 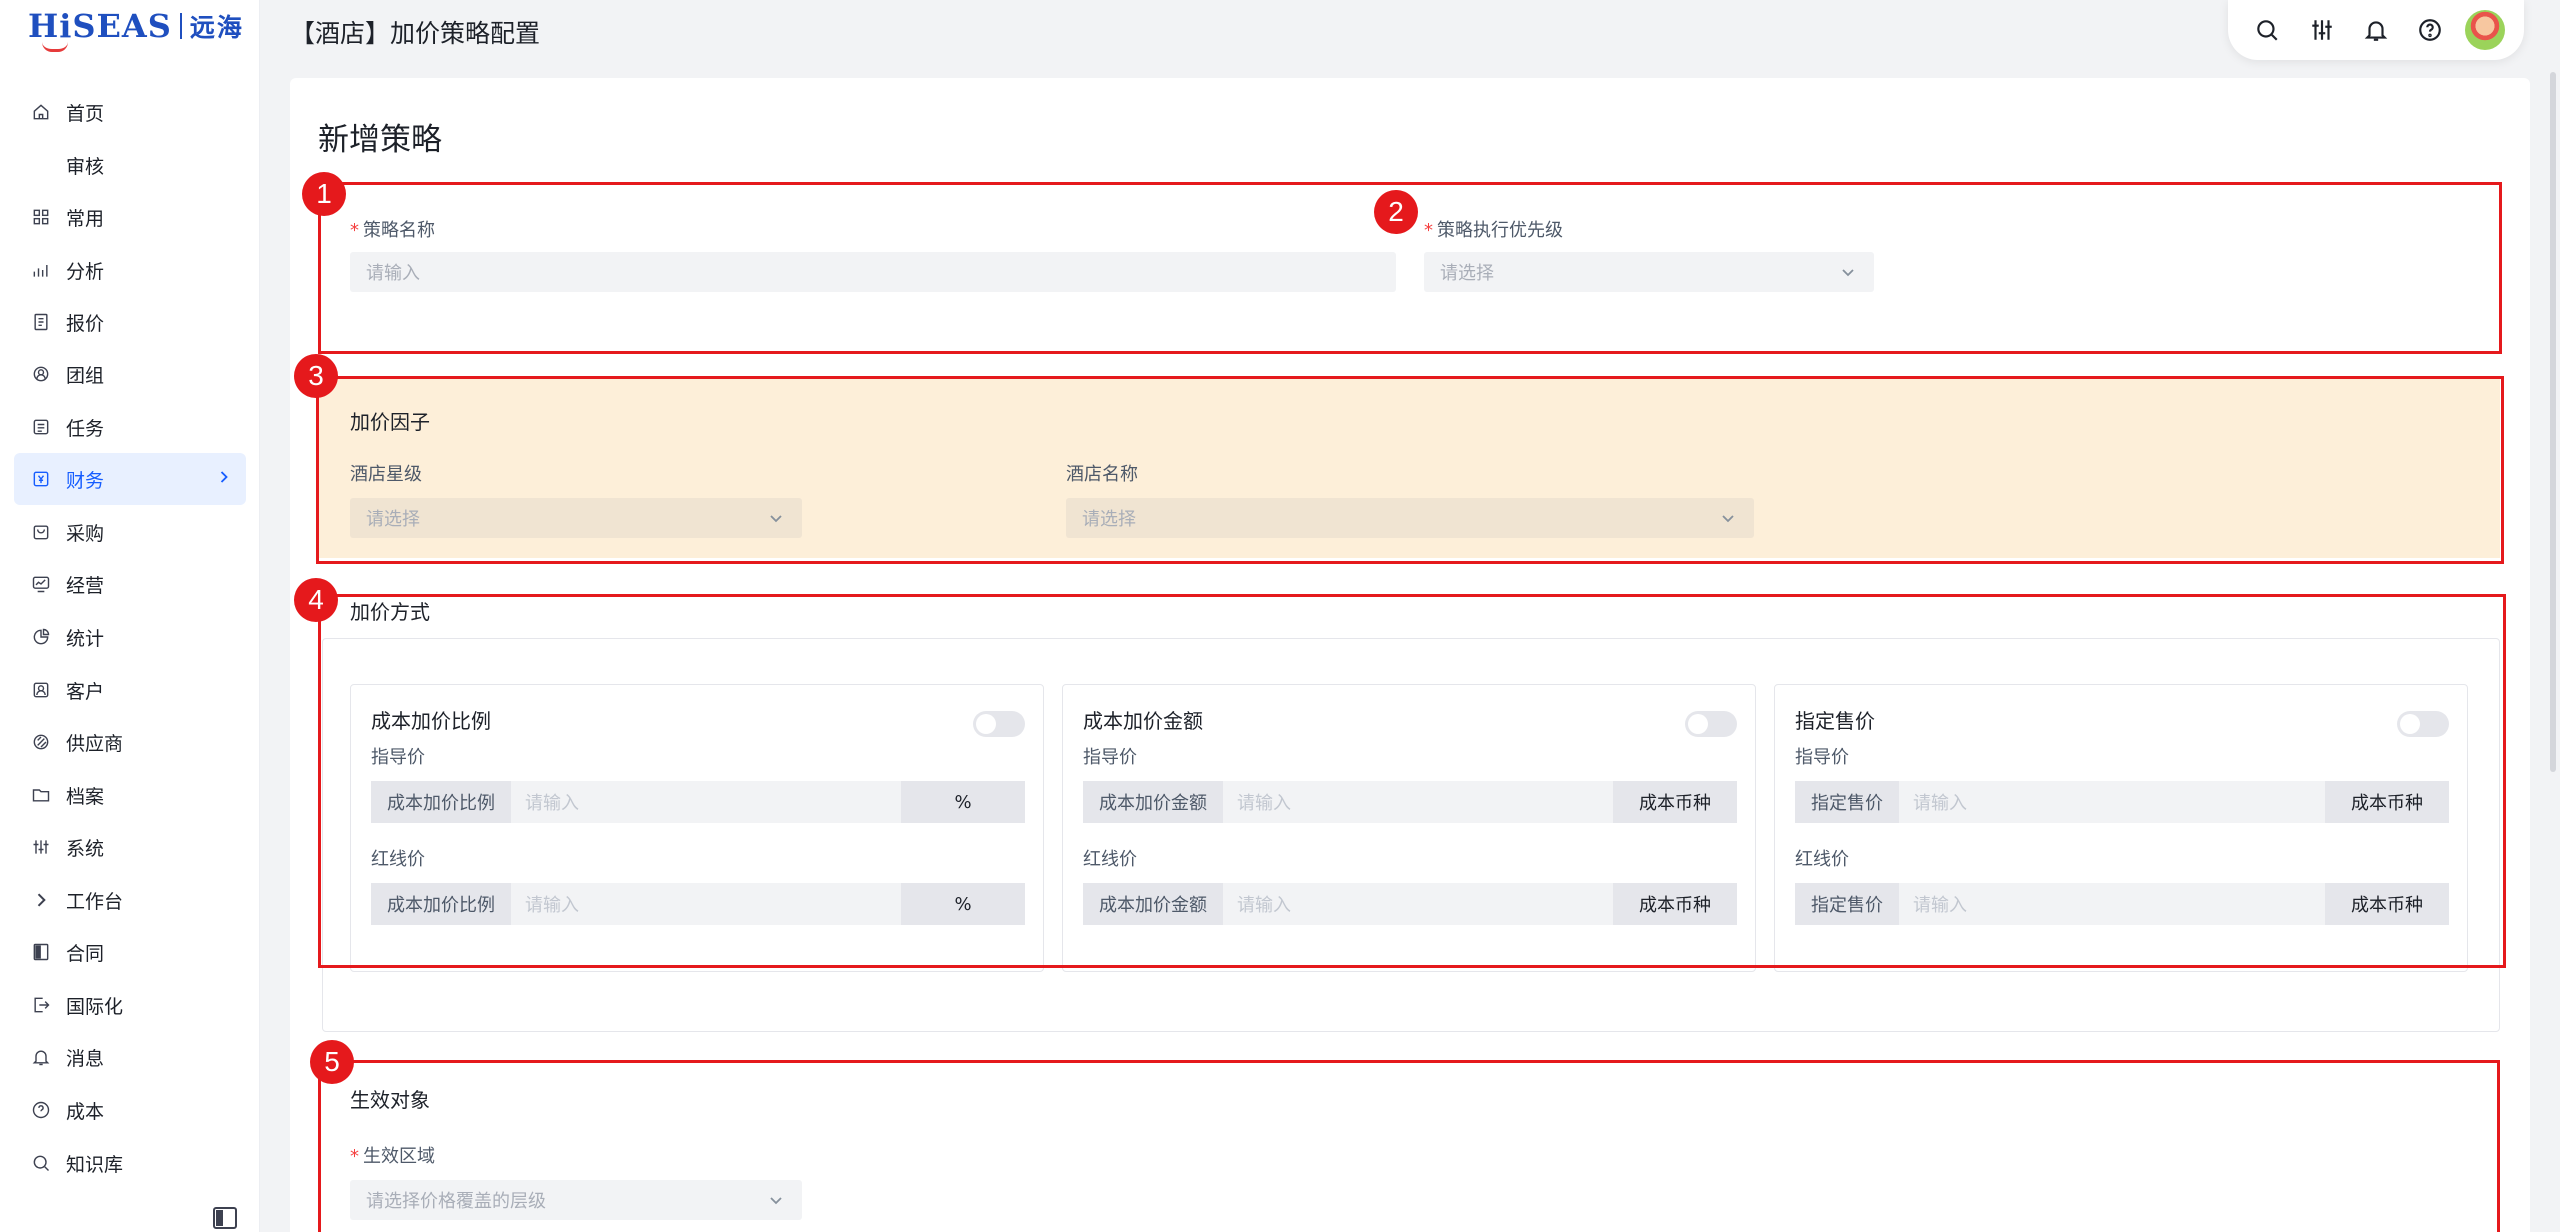 What do you see at coordinates (130, 322) in the screenshot?
I see `sidebar-item-4: 报价` at bounding box center [130, 322].